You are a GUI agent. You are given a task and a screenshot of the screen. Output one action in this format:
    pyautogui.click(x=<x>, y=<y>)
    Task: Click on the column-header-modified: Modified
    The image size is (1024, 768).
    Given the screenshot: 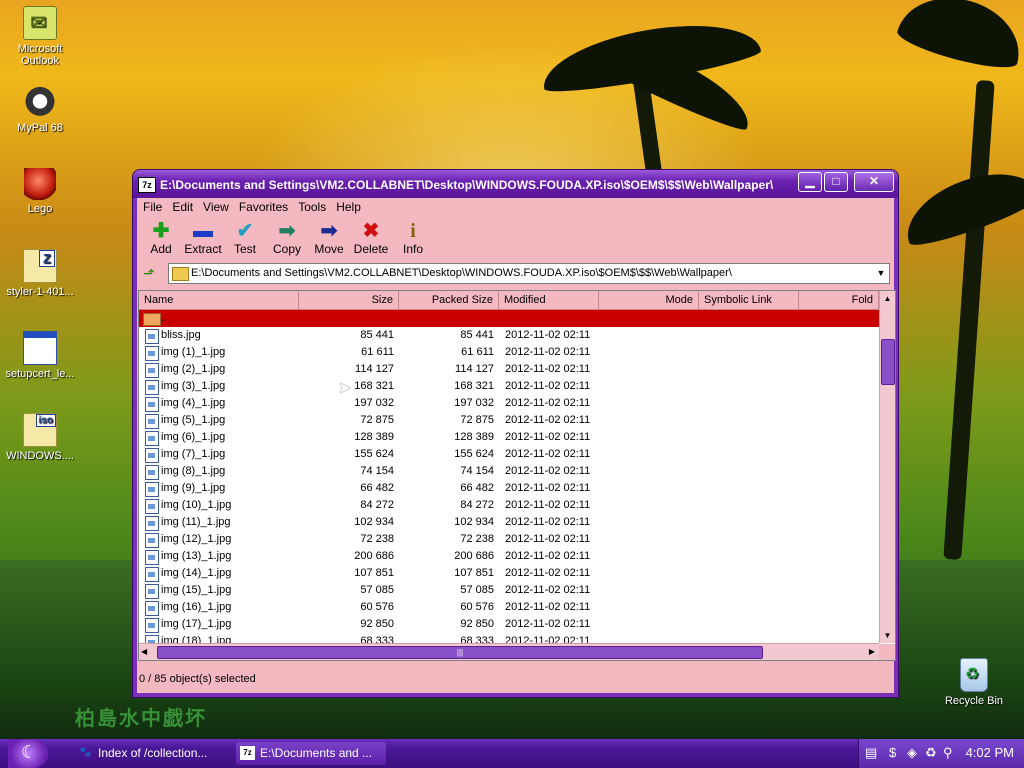 What is the action you would take?
    pyautogui.click(x=549, y=300)
    